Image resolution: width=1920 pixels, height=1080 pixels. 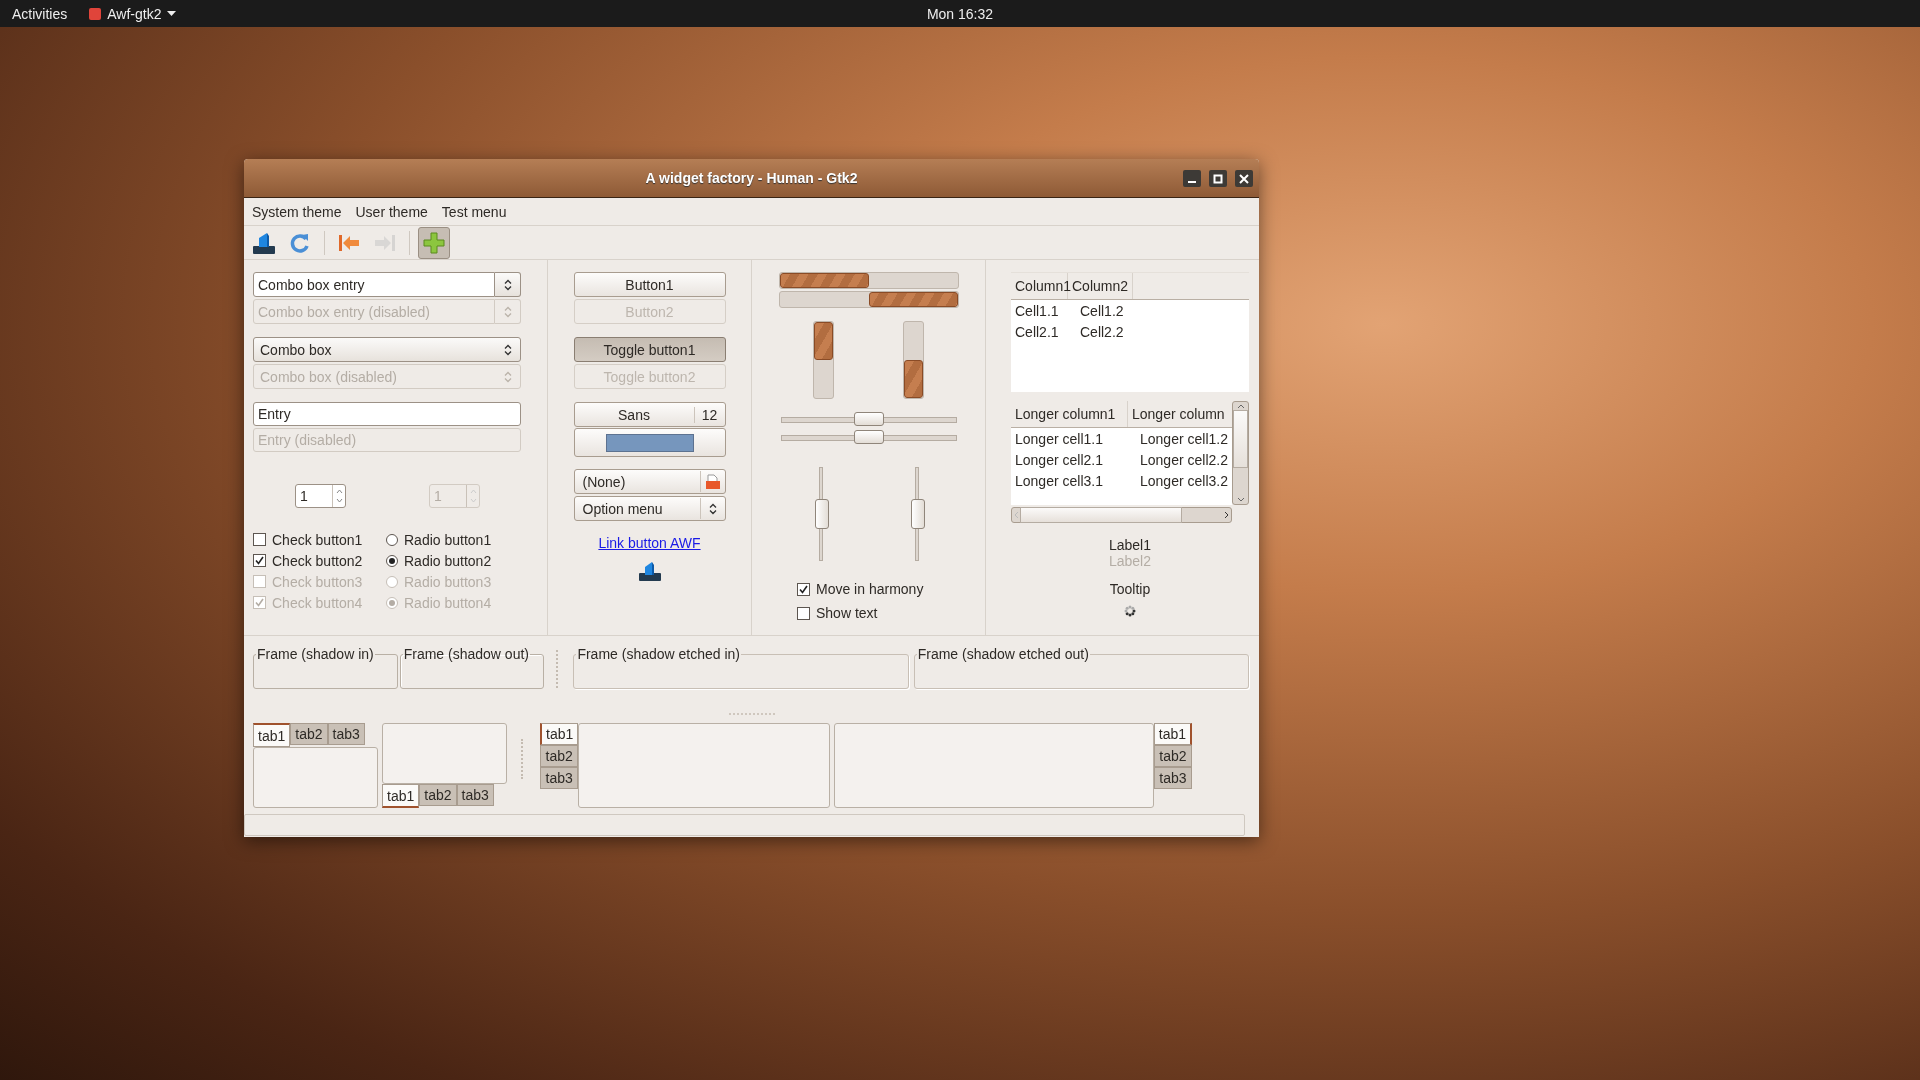 What do you see at coordinates (387, 349) in the screenshot?
I see `combo-box: Combo box` at bounding box center [387, 349].